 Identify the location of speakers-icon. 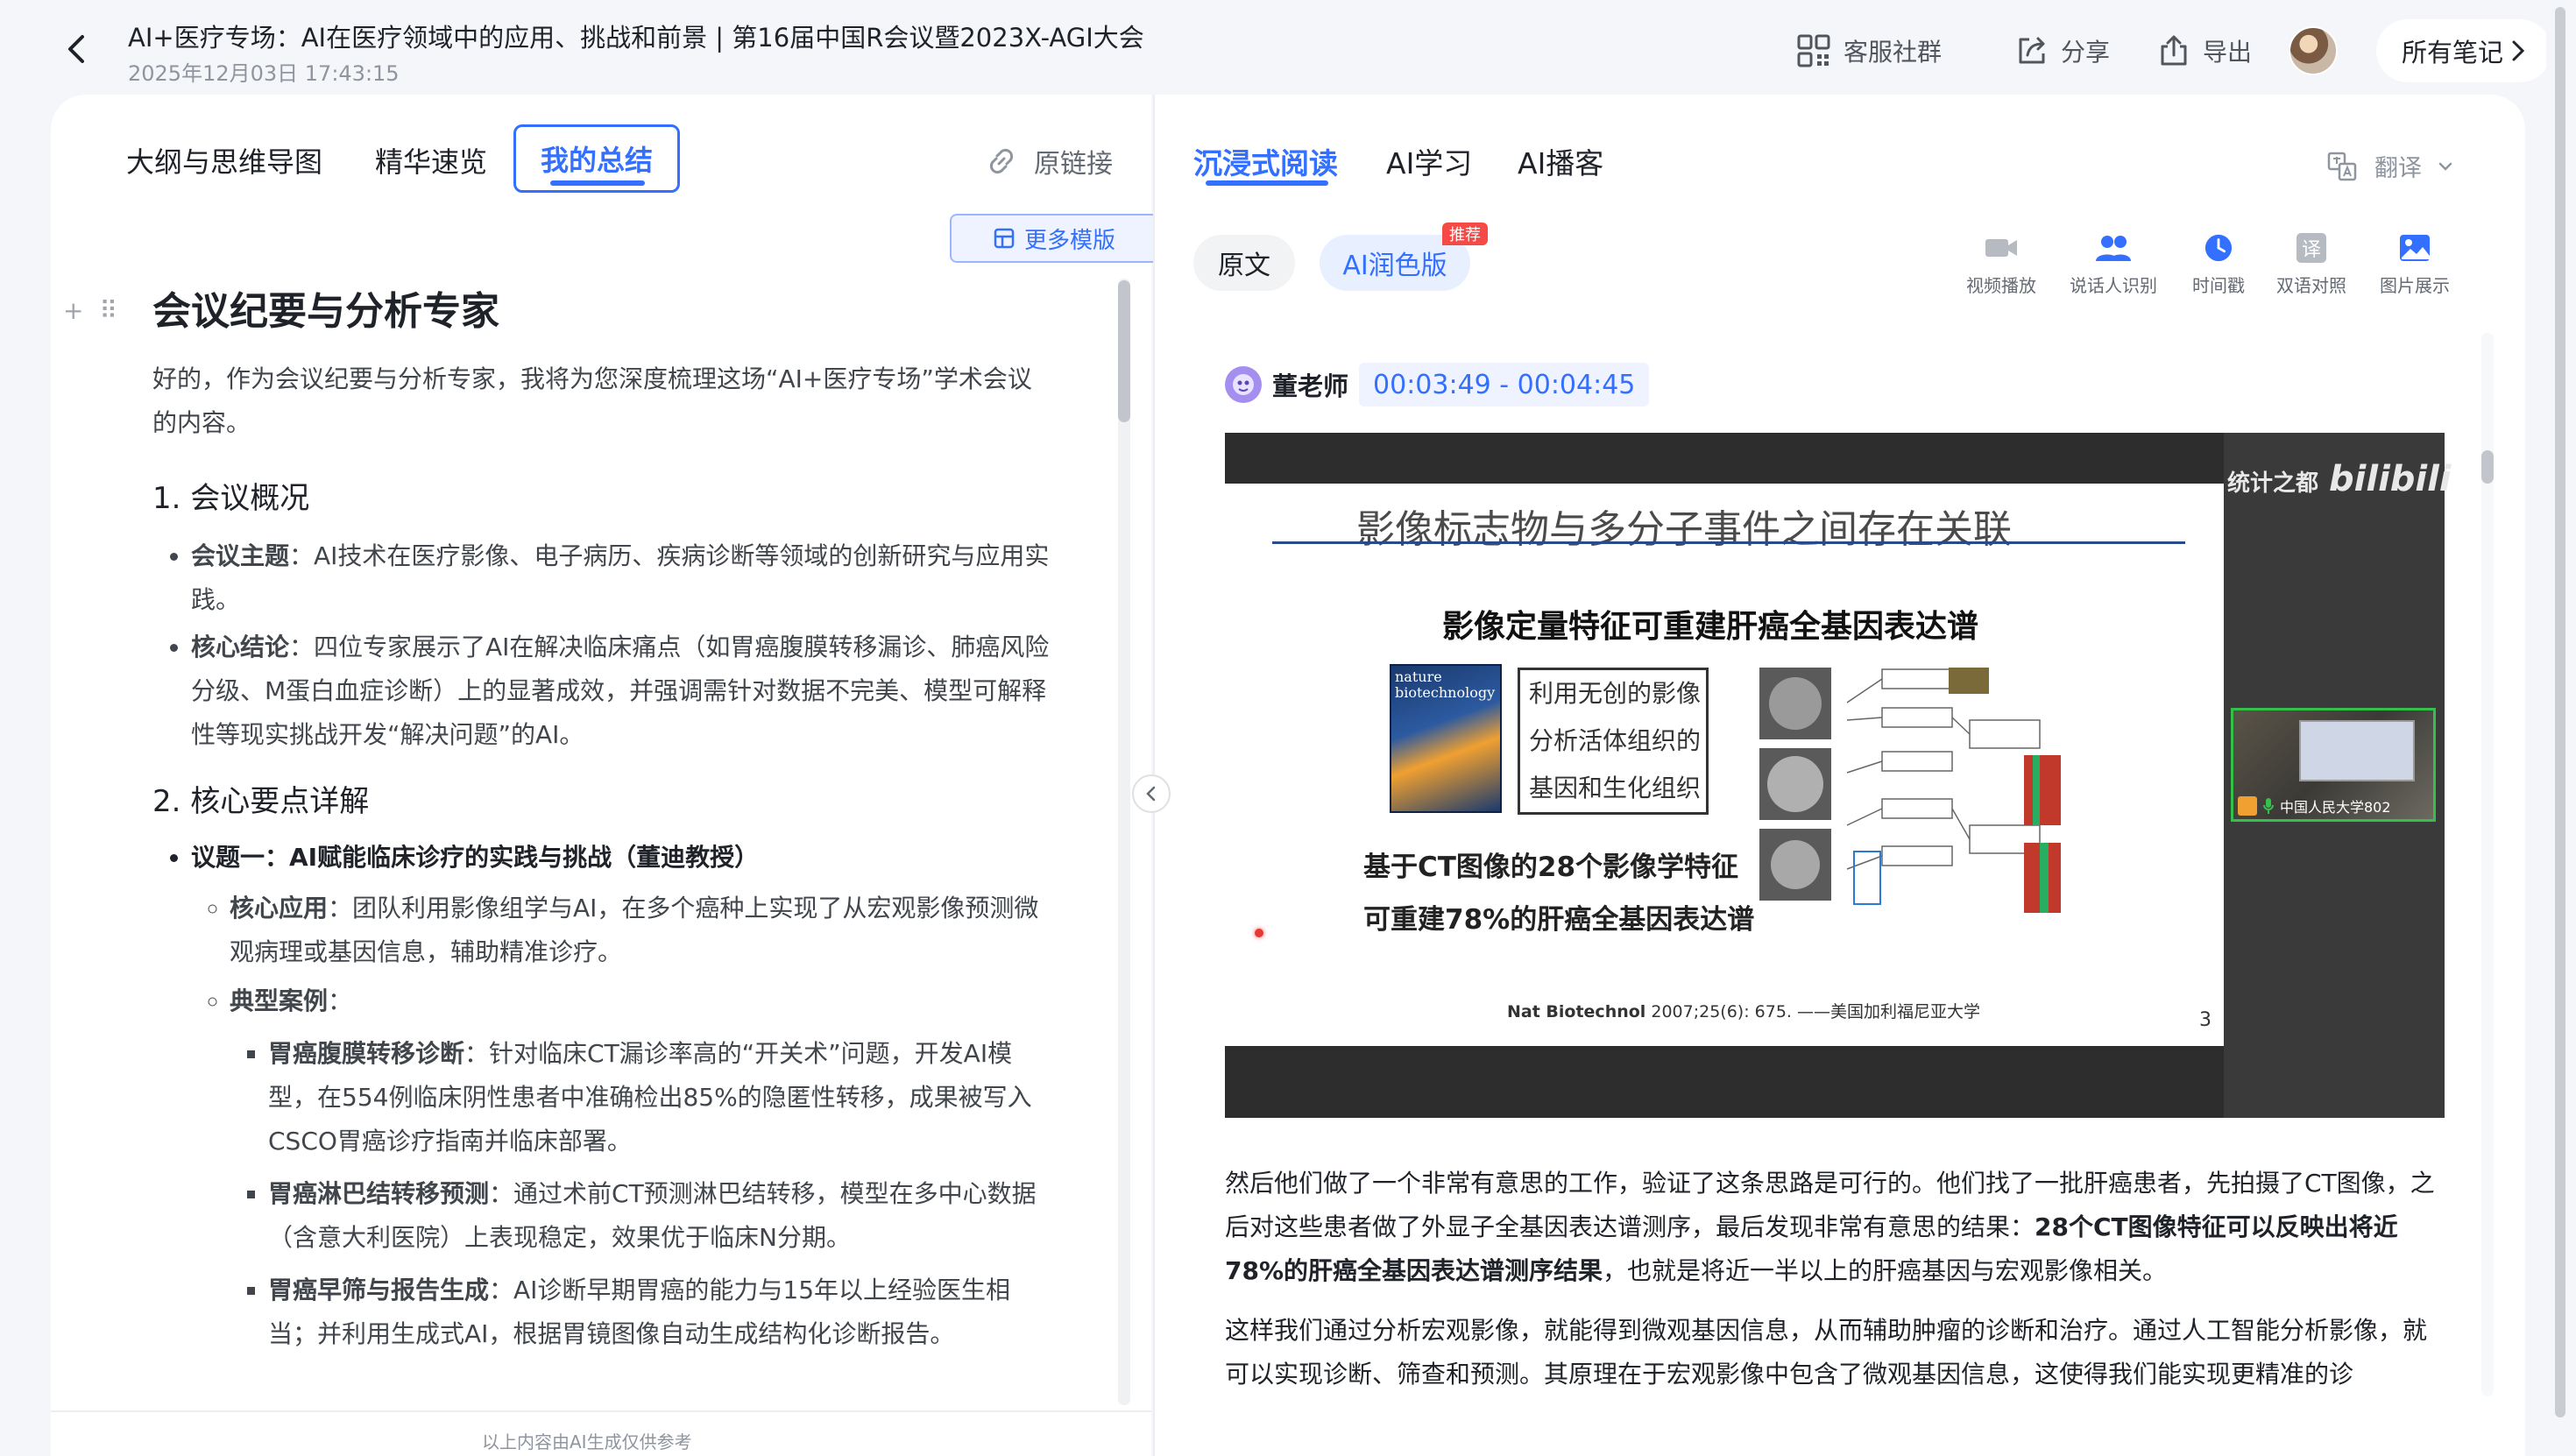
(2113, 248).